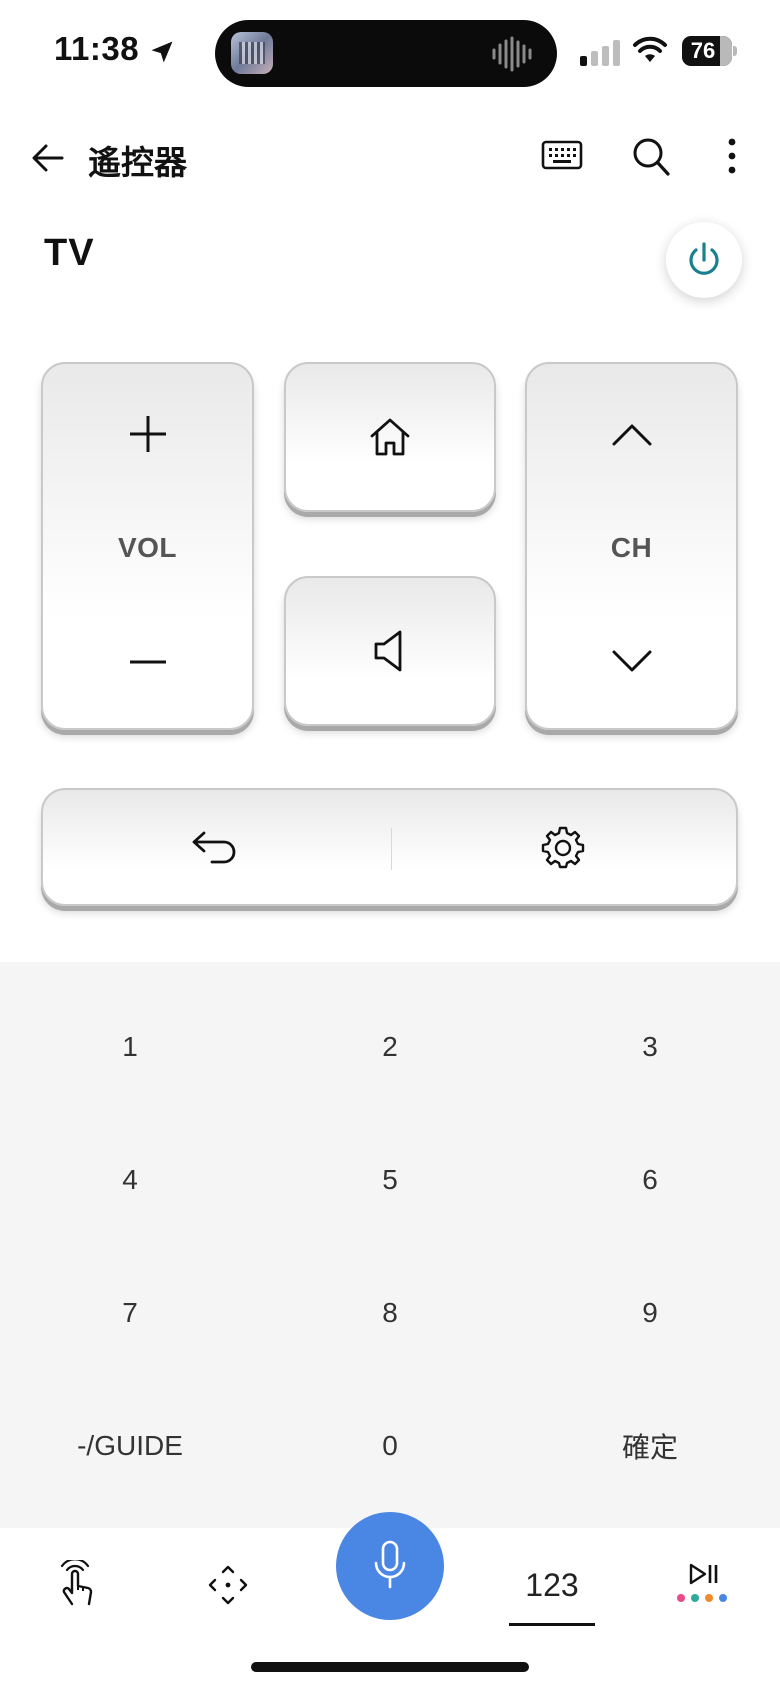 The image size is (780, 1690). I want to click on key-8: 8, so click(390, 1313).